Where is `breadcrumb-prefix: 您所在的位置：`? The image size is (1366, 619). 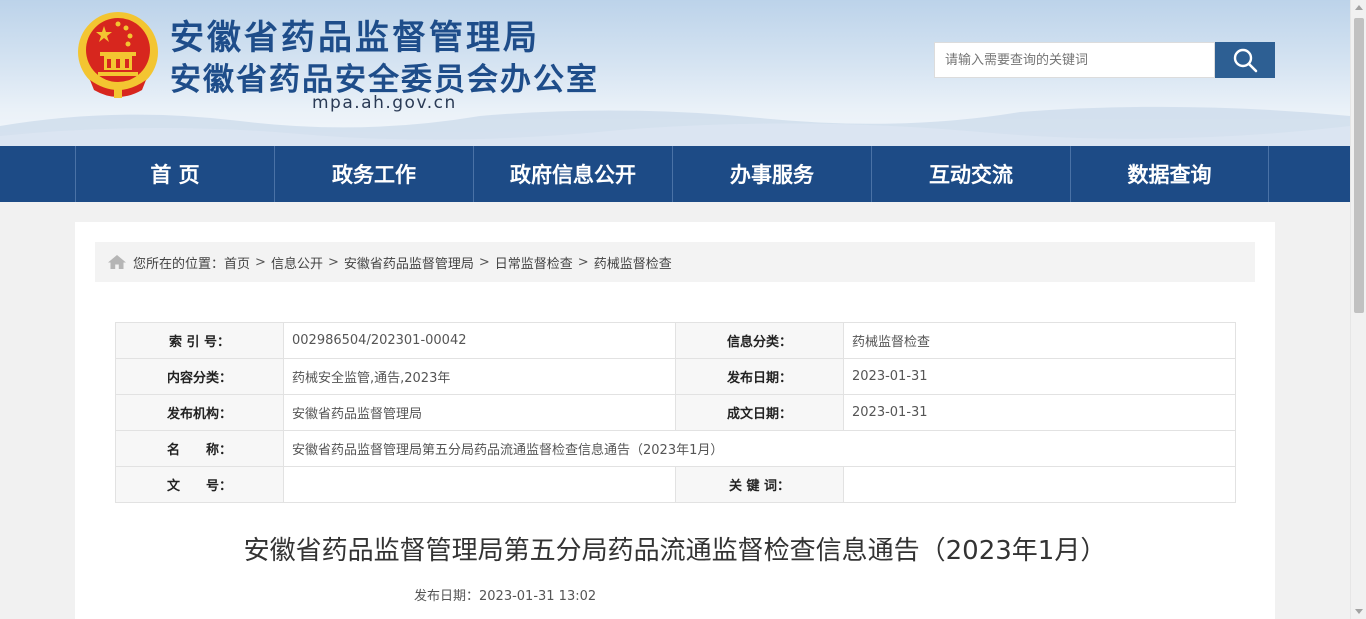 breadcrumb-prefix: 您所在的位置： is located at coordinates (179, 264).